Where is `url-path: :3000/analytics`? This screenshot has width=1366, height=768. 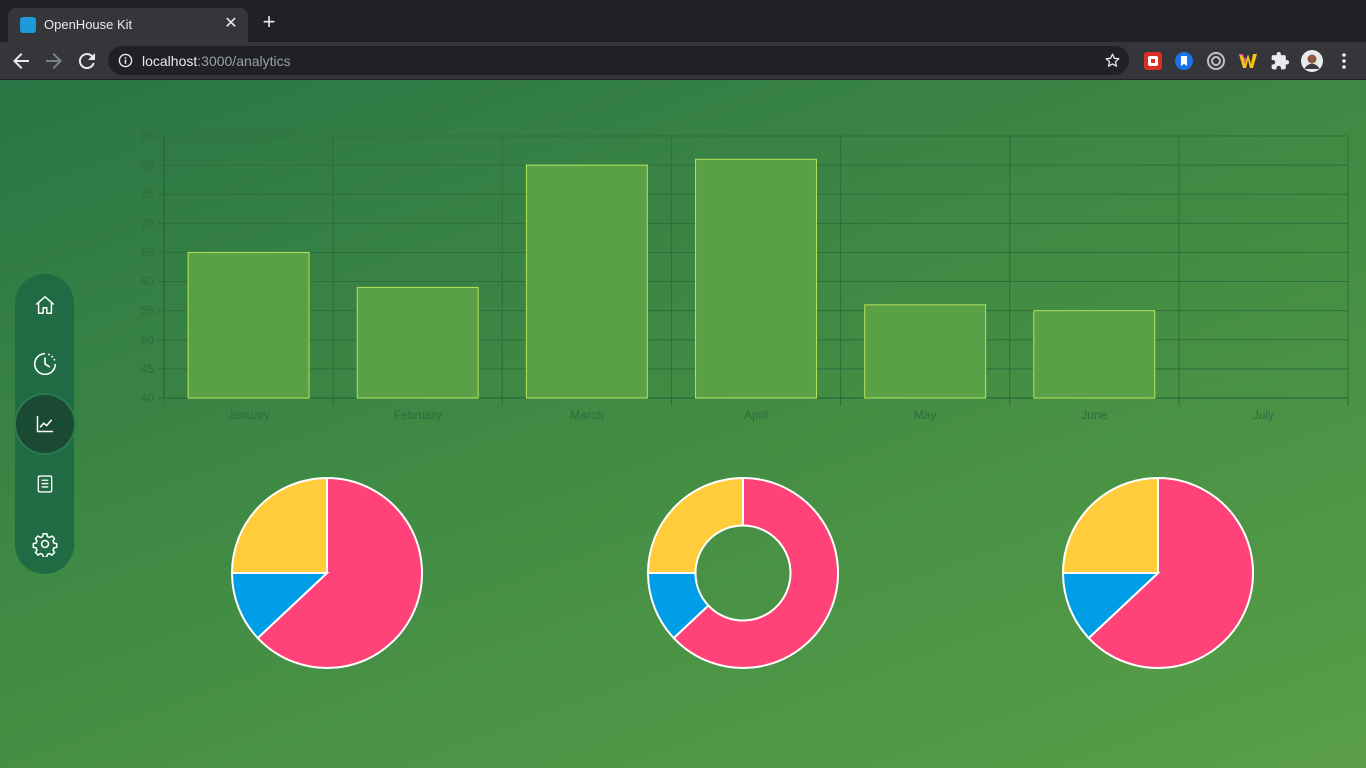 url-path: :3000/analytics is located at coordinates (244, 61).